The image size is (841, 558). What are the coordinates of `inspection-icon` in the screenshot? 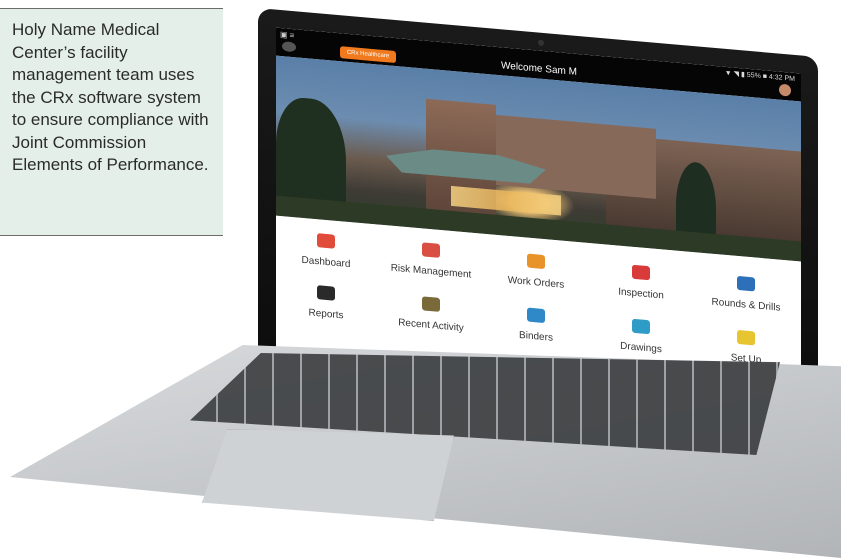 It's located at (641, 272).